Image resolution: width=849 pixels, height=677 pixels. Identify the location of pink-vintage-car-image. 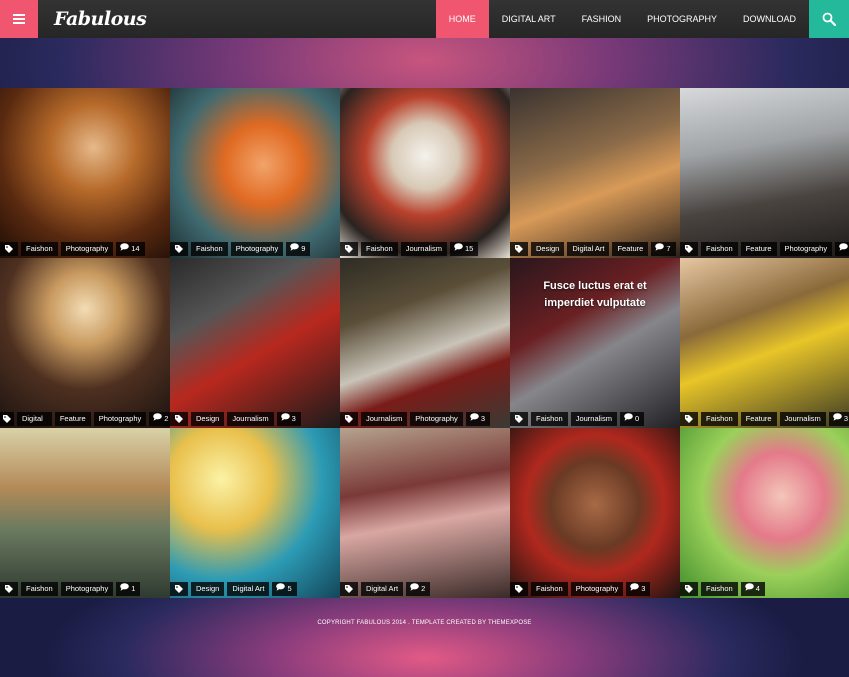
(425, 513).